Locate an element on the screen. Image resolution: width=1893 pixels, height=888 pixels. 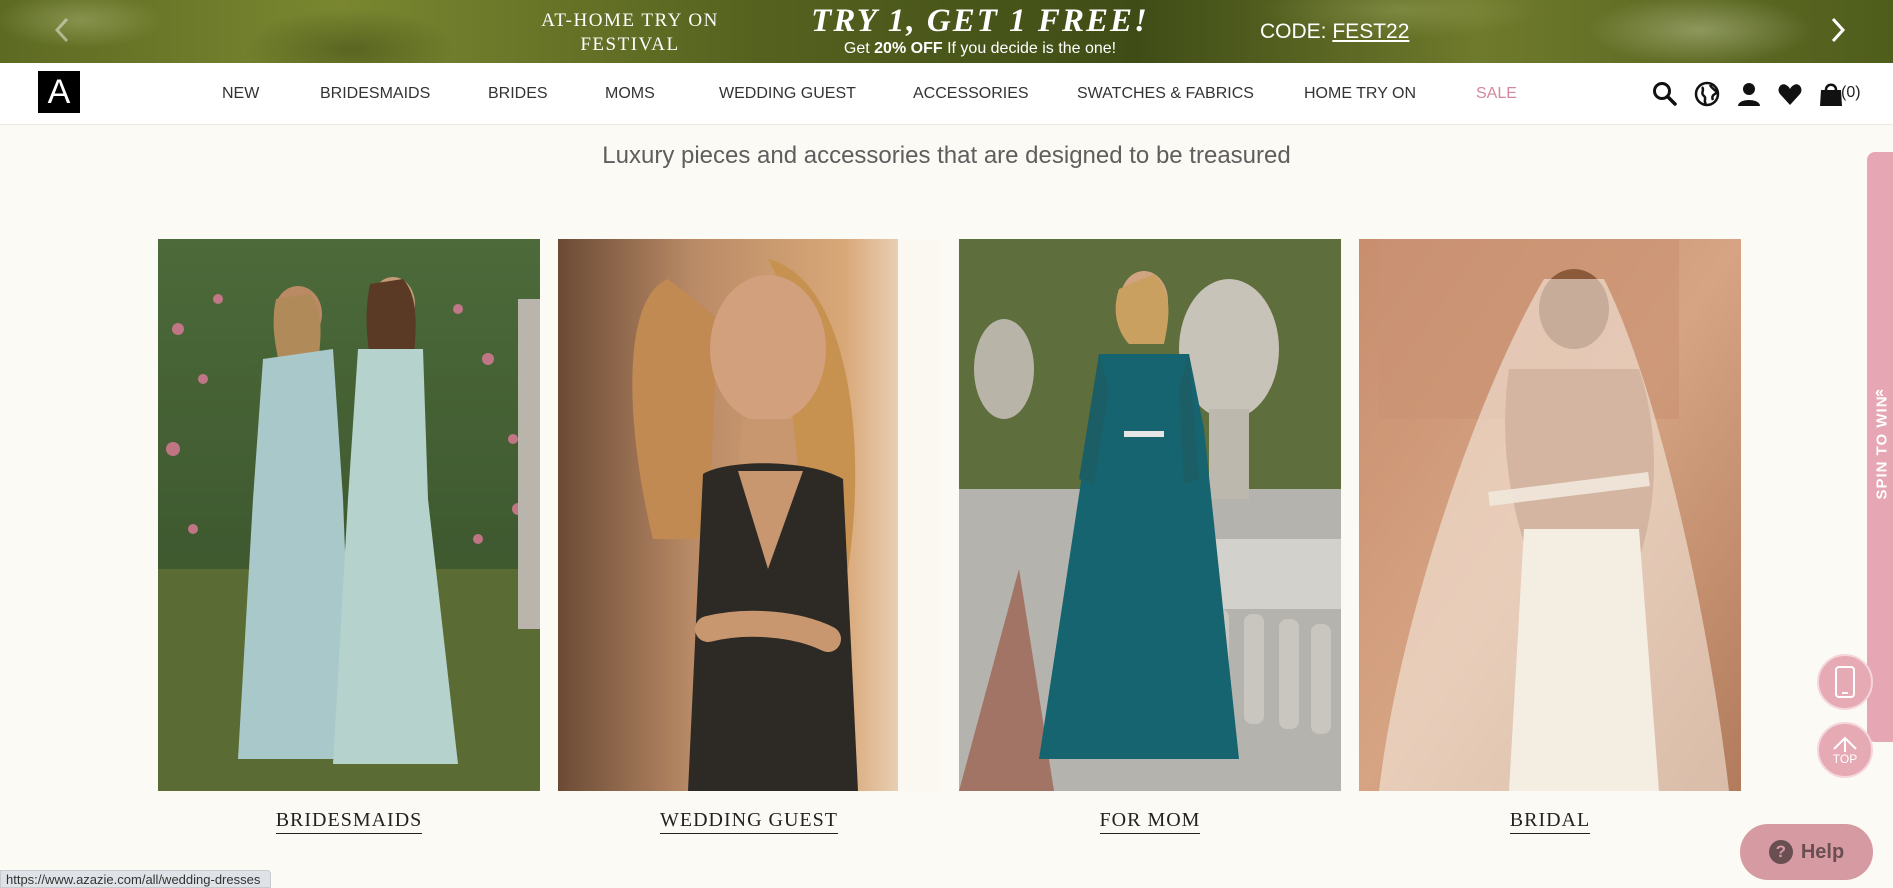
back-to-top-label: TOP is located at coordinates (1845, 759).